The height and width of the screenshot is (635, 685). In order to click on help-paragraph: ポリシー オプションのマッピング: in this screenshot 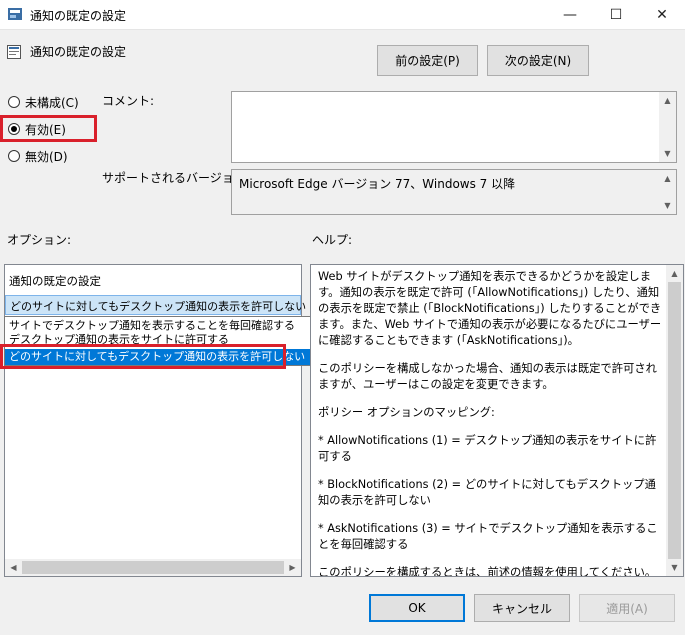, I will do `click(406, 412)`.